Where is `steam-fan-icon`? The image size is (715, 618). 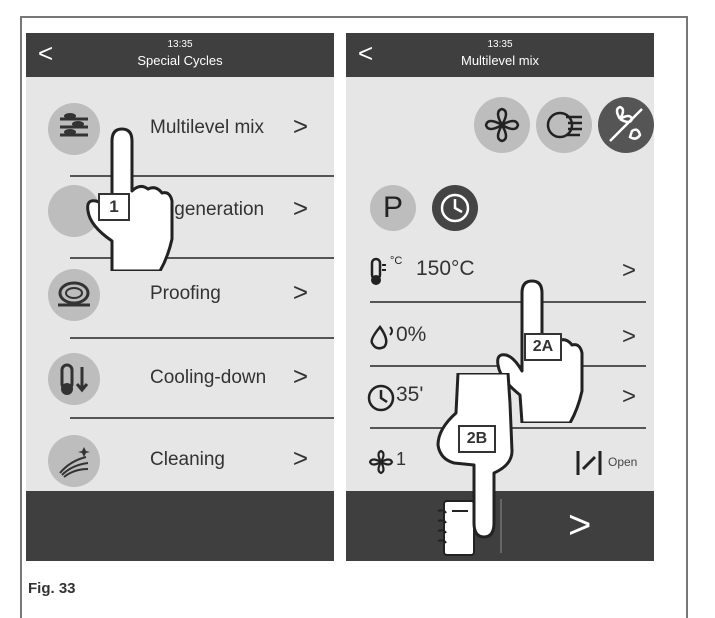 steam-fan-icon is located at coordinates (564, 125).